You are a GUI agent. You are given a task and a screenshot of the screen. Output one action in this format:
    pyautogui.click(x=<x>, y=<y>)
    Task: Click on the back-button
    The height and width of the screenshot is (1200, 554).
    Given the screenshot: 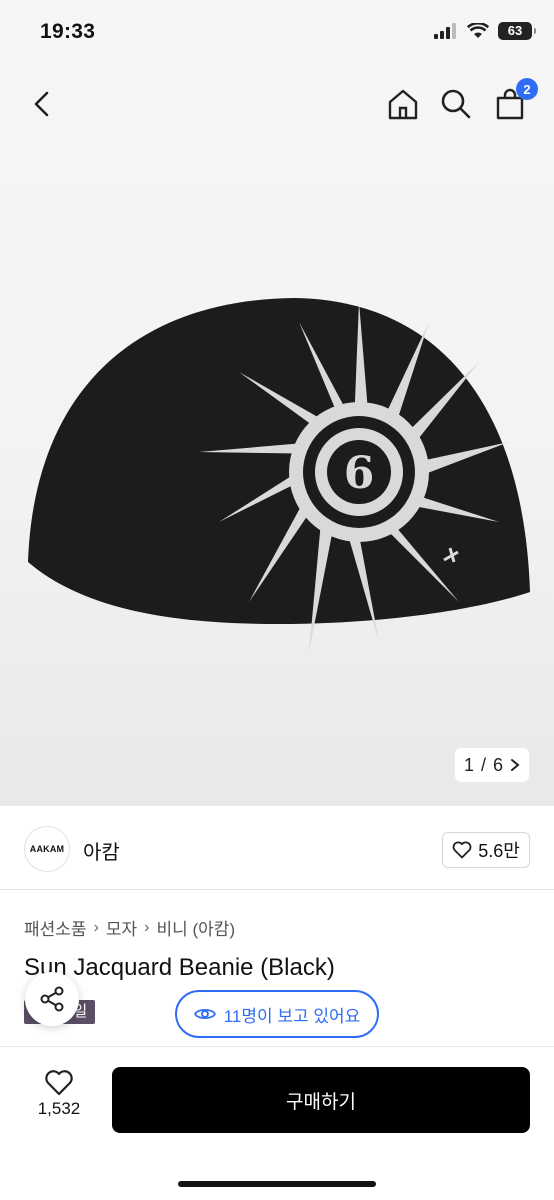 What is the action you would take?
    pyautogui.click(x=42, y=104)
    